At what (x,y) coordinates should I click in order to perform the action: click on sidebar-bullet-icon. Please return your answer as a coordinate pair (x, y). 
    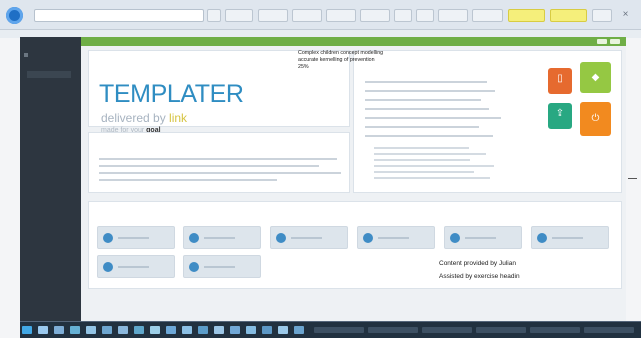
    Looking at the image, I should click on (26, 55).